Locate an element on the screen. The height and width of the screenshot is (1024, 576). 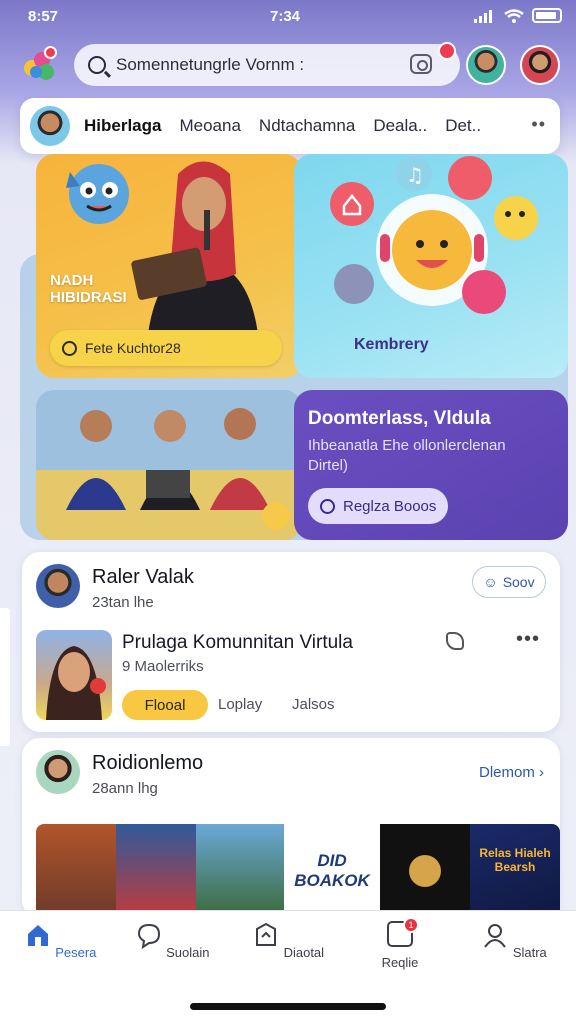
chip-jalsos: Jalsos is located at coordinates (313, 704).